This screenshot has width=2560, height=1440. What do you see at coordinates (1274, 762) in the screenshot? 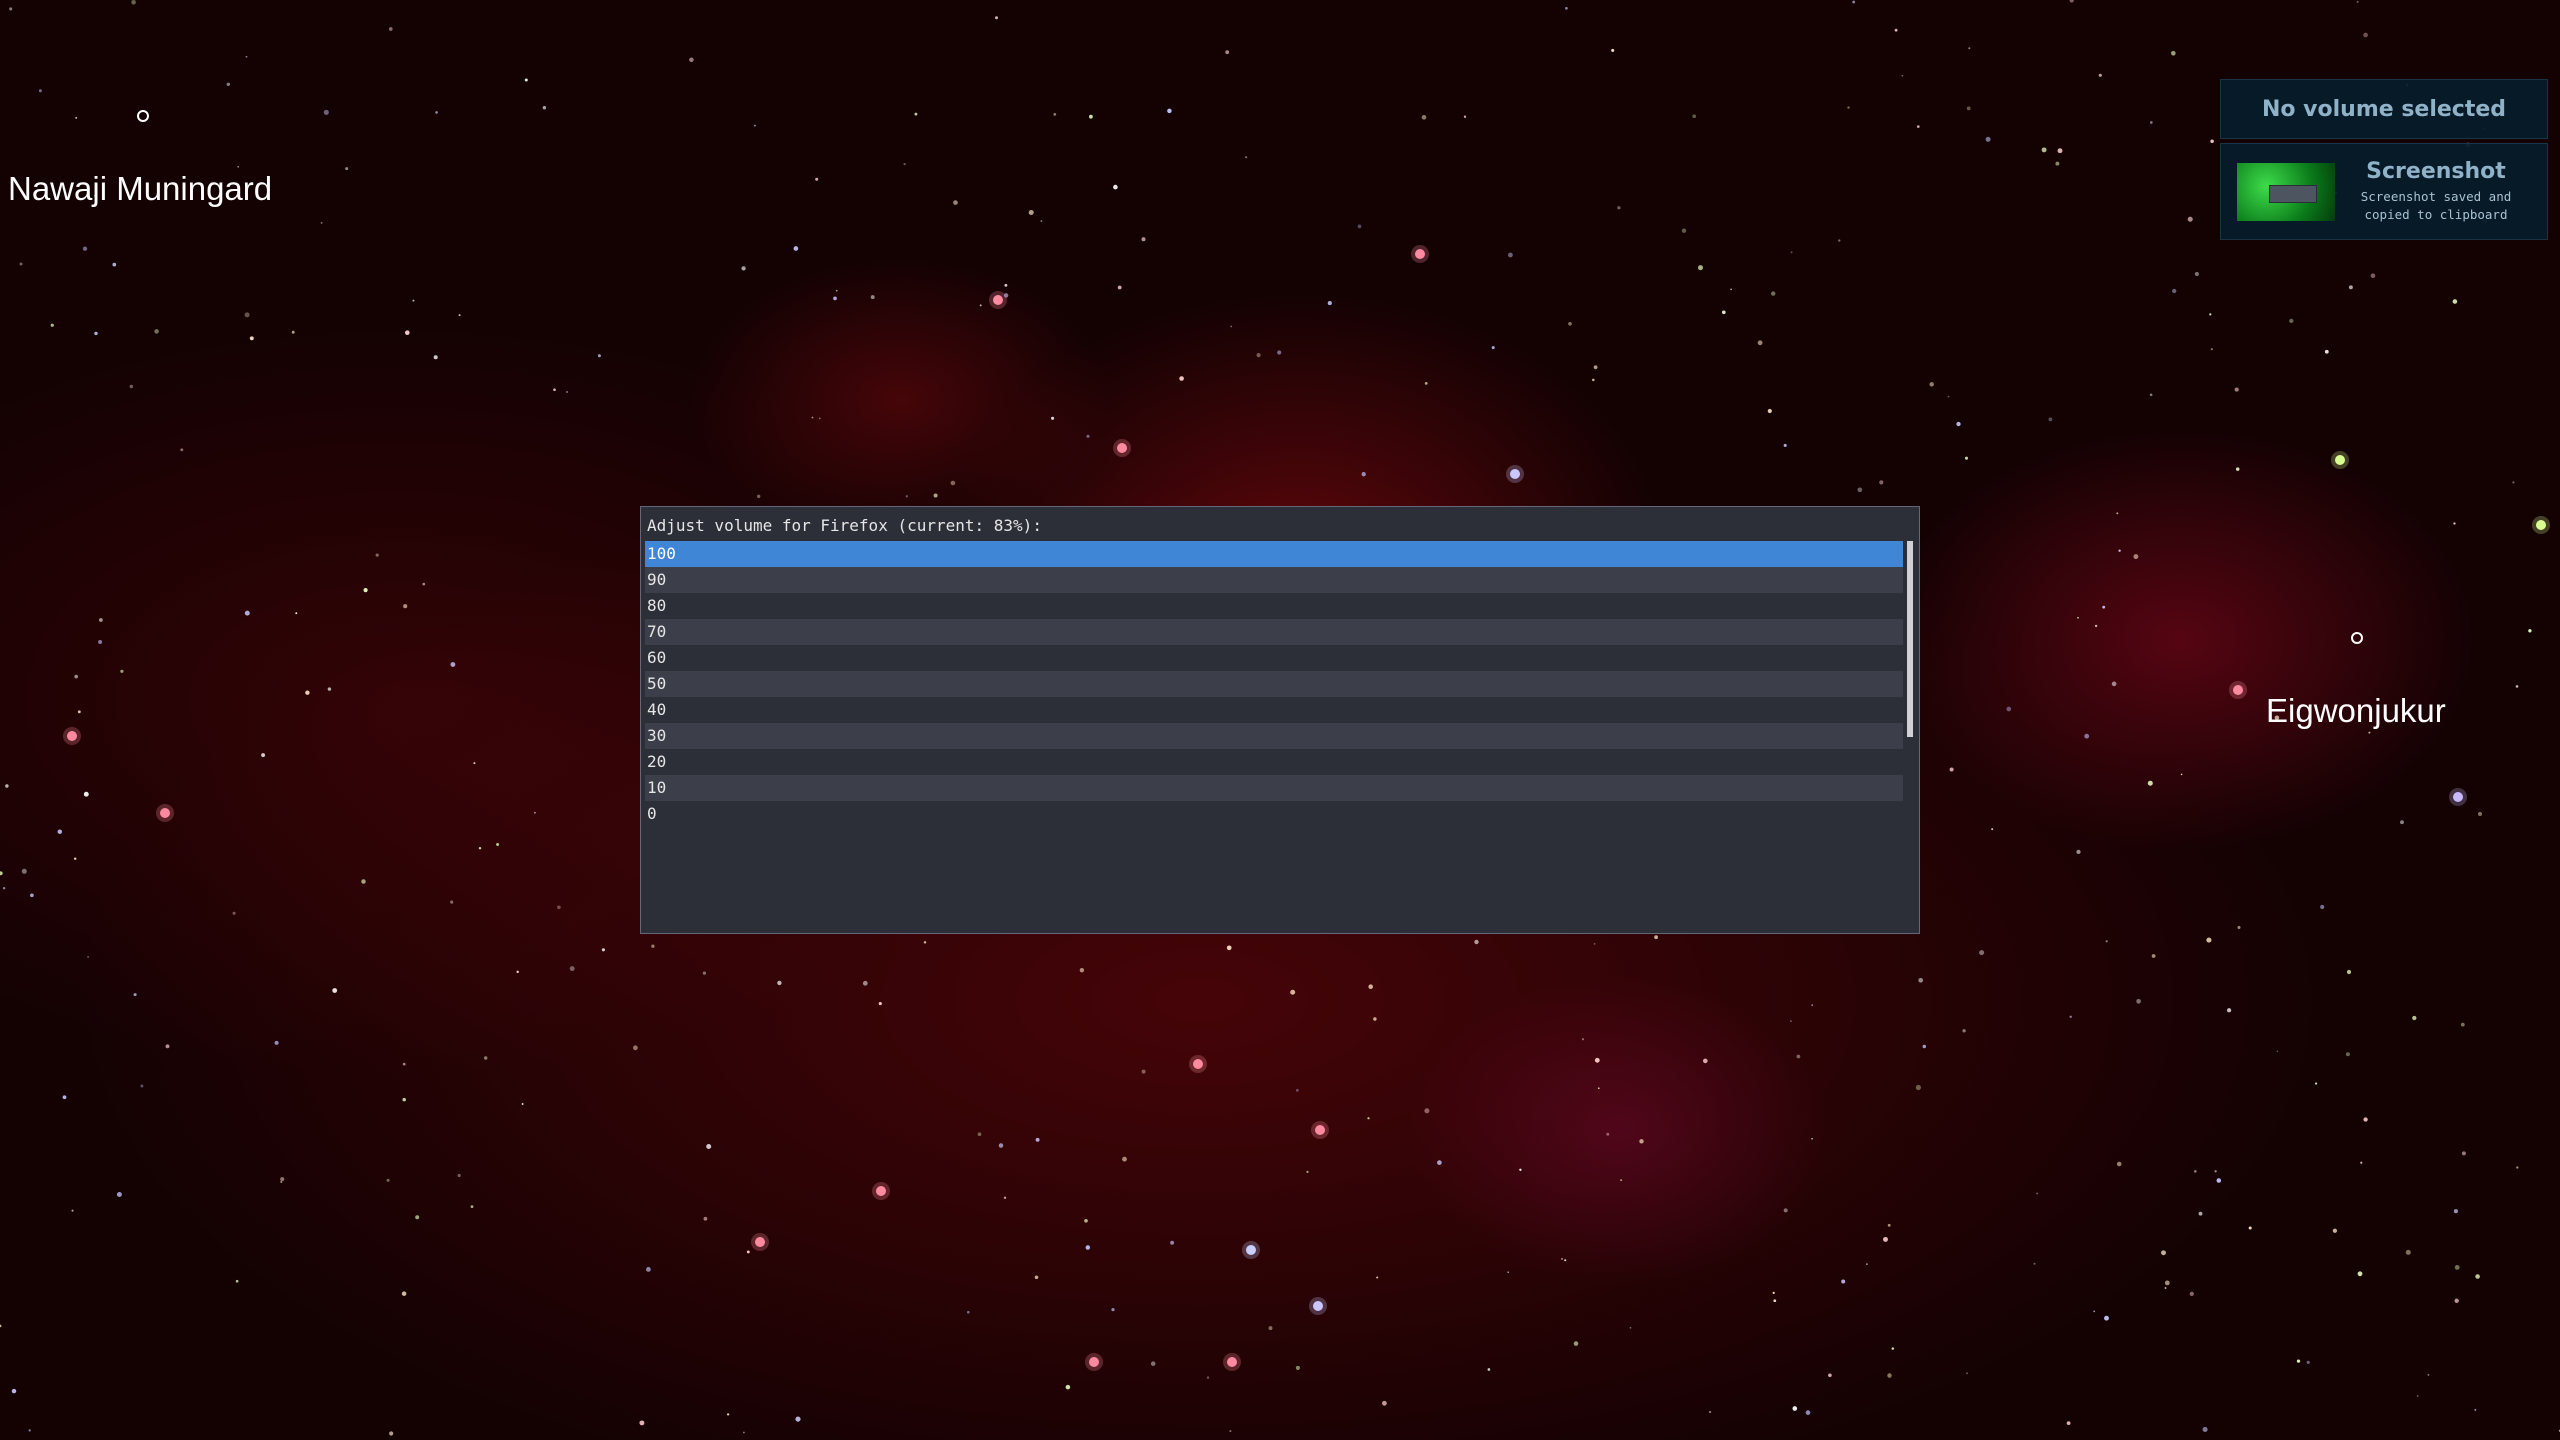
I see `menu-item-20: 20` at bounding box center [1274, 762].